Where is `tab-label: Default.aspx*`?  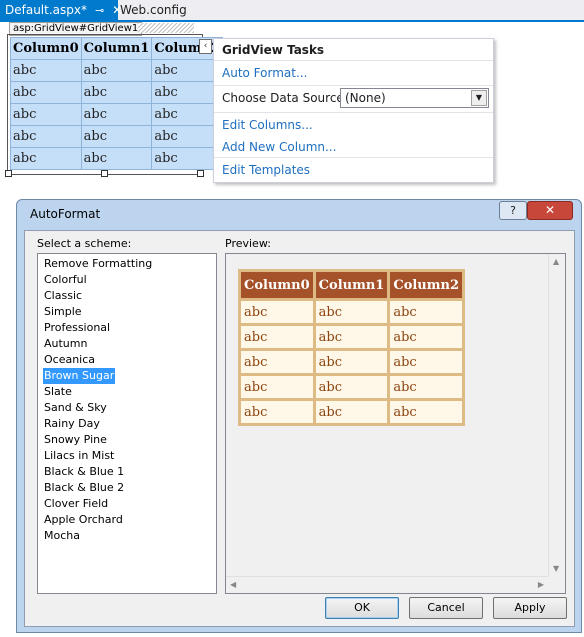 tab-label: Default.aspx* is located at coordinates (46, 10).